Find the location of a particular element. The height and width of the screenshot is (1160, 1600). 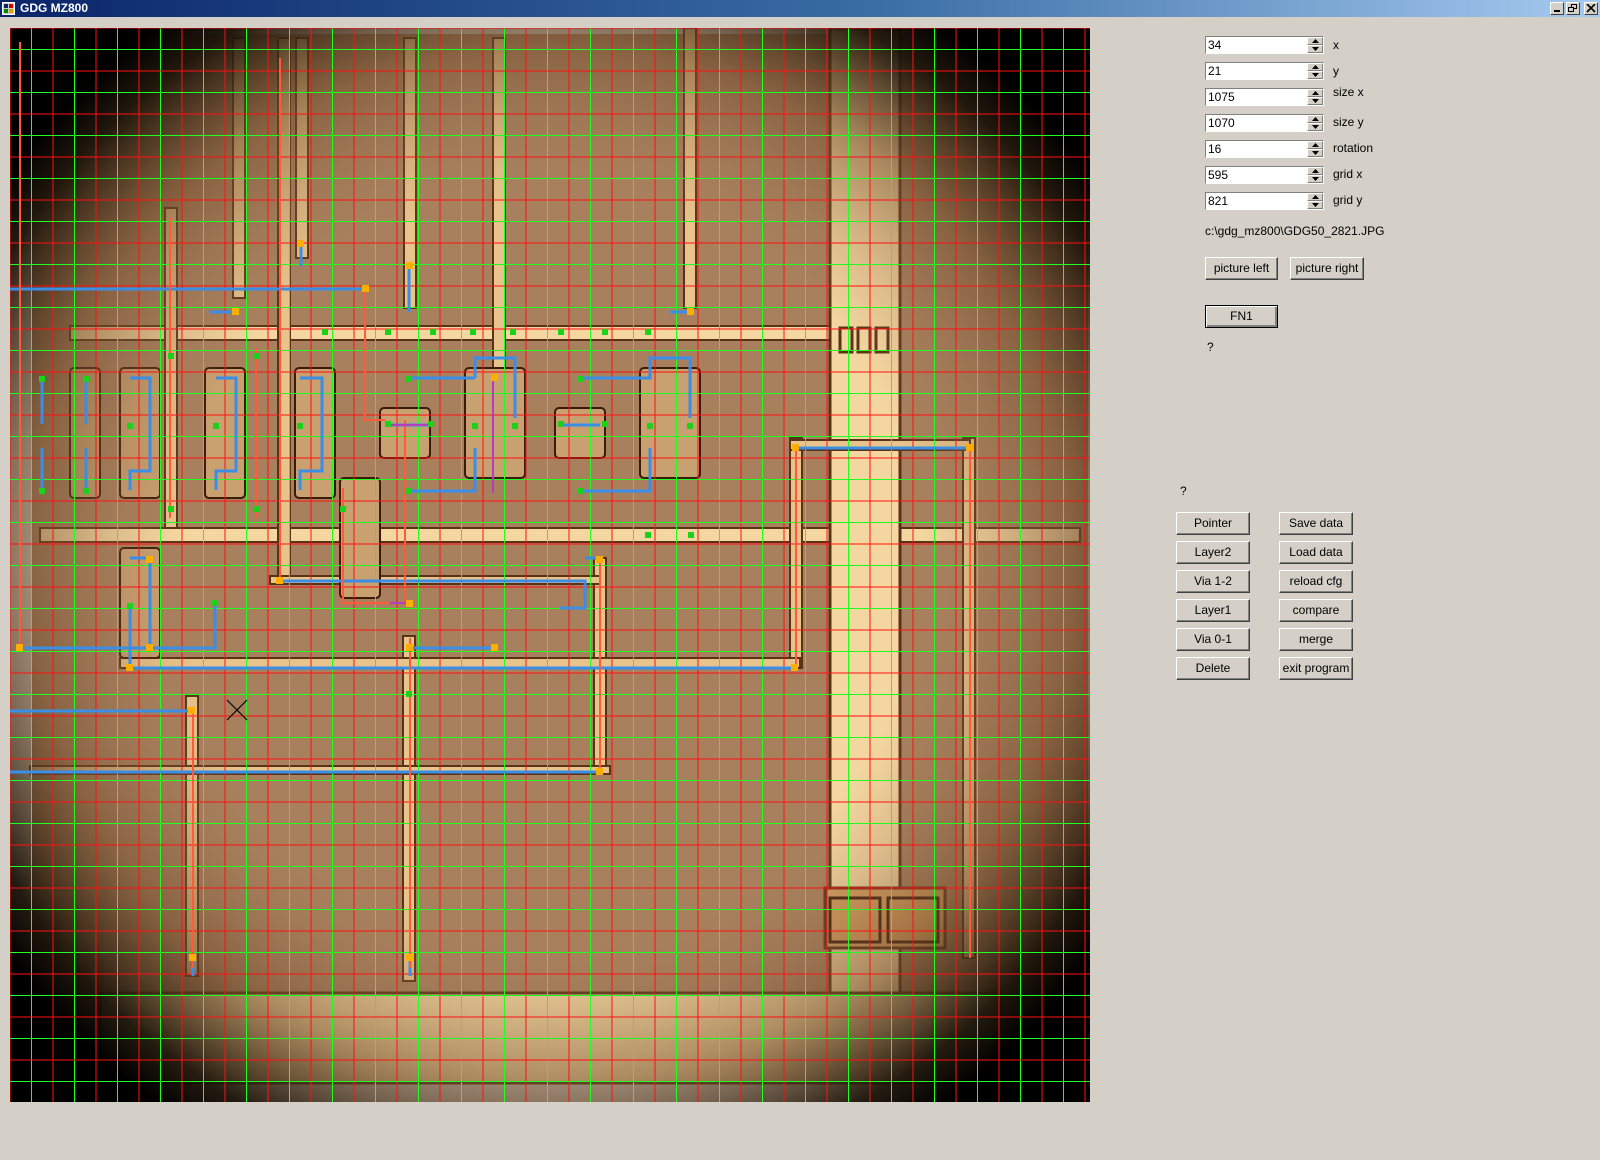

save-data-button: Save data is located at coordinates (1316, 523).